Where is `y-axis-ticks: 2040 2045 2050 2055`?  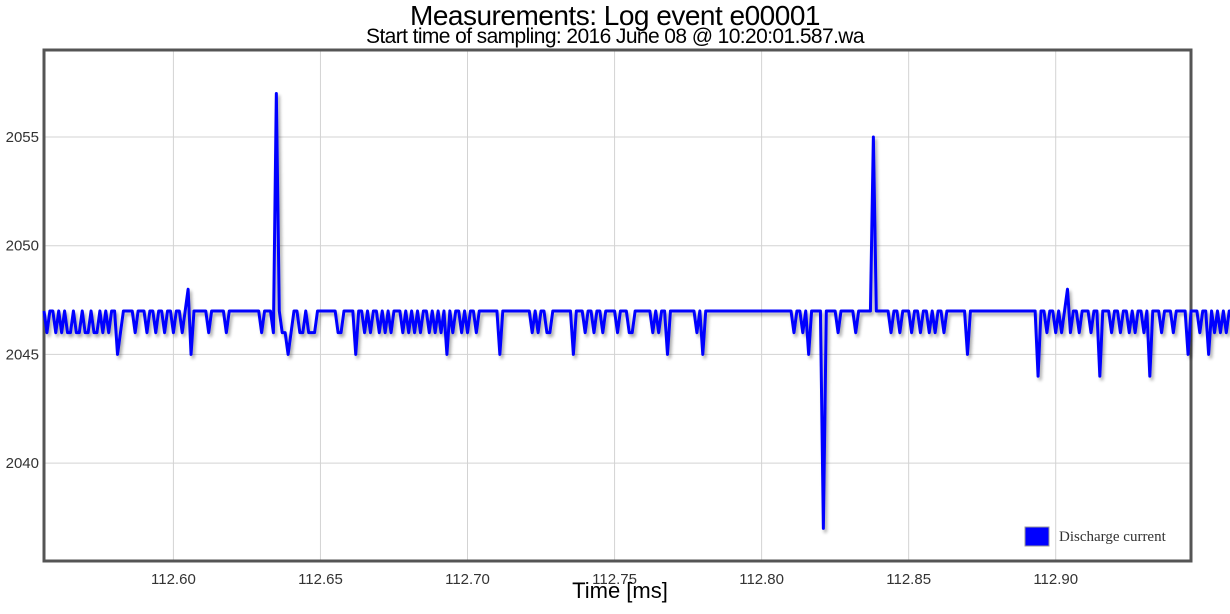
y-axis-ticks: 2040 2045 2050 2055 is located at coordinates (22, 300).